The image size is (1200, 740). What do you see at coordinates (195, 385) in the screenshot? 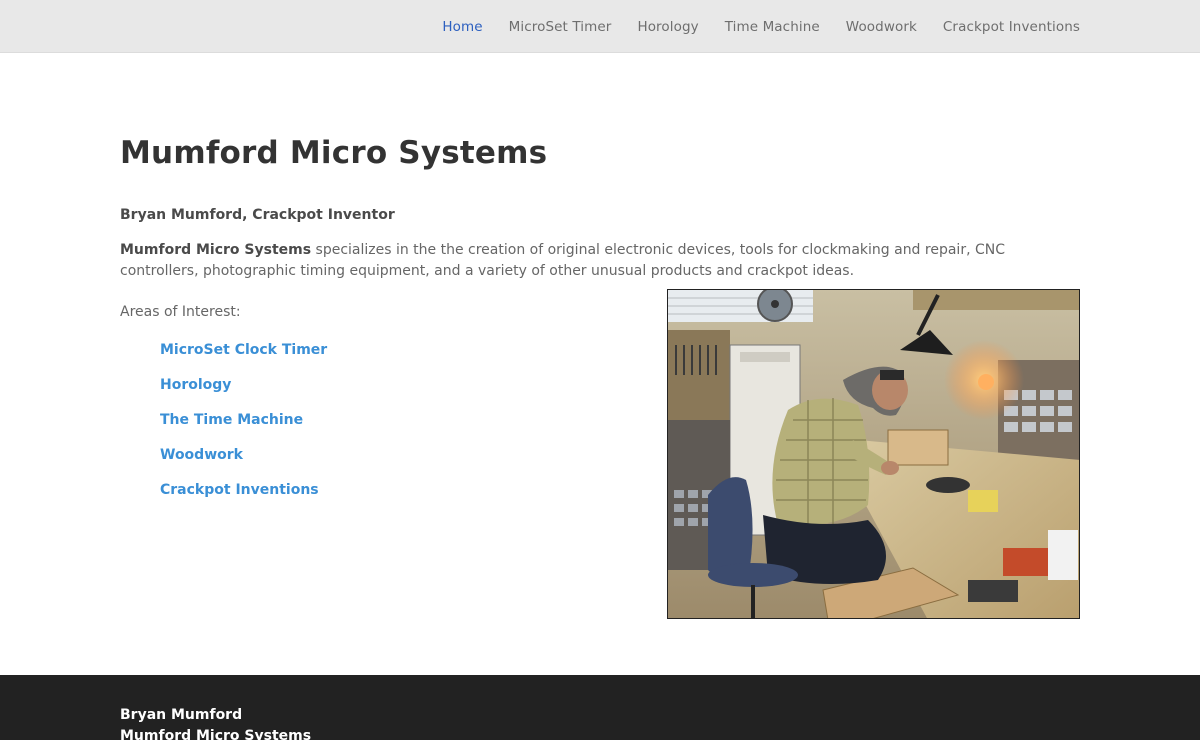
I see `area-link-horology: Horology` at bounding box center [195, 385].